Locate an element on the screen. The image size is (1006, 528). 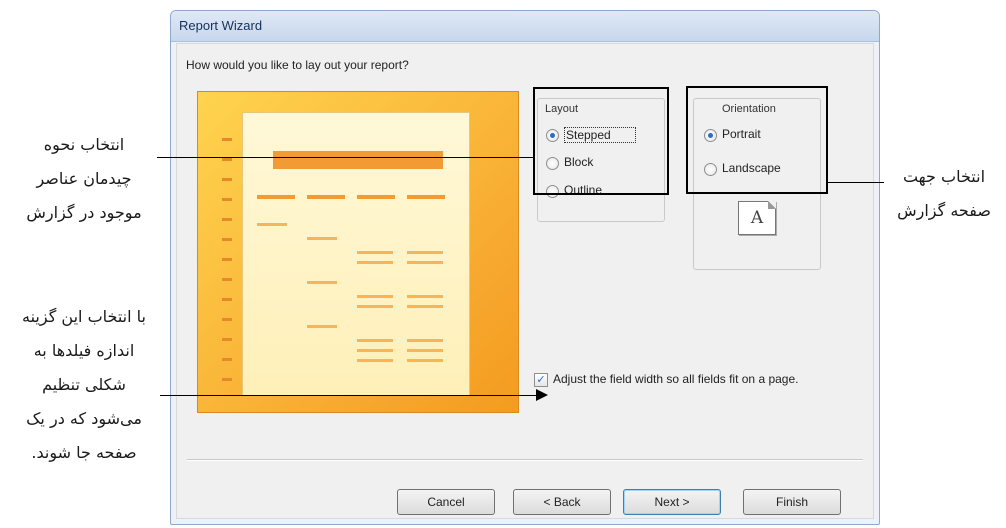
annotation-line: انتخاب جهت is located at coordinates (944, 176).